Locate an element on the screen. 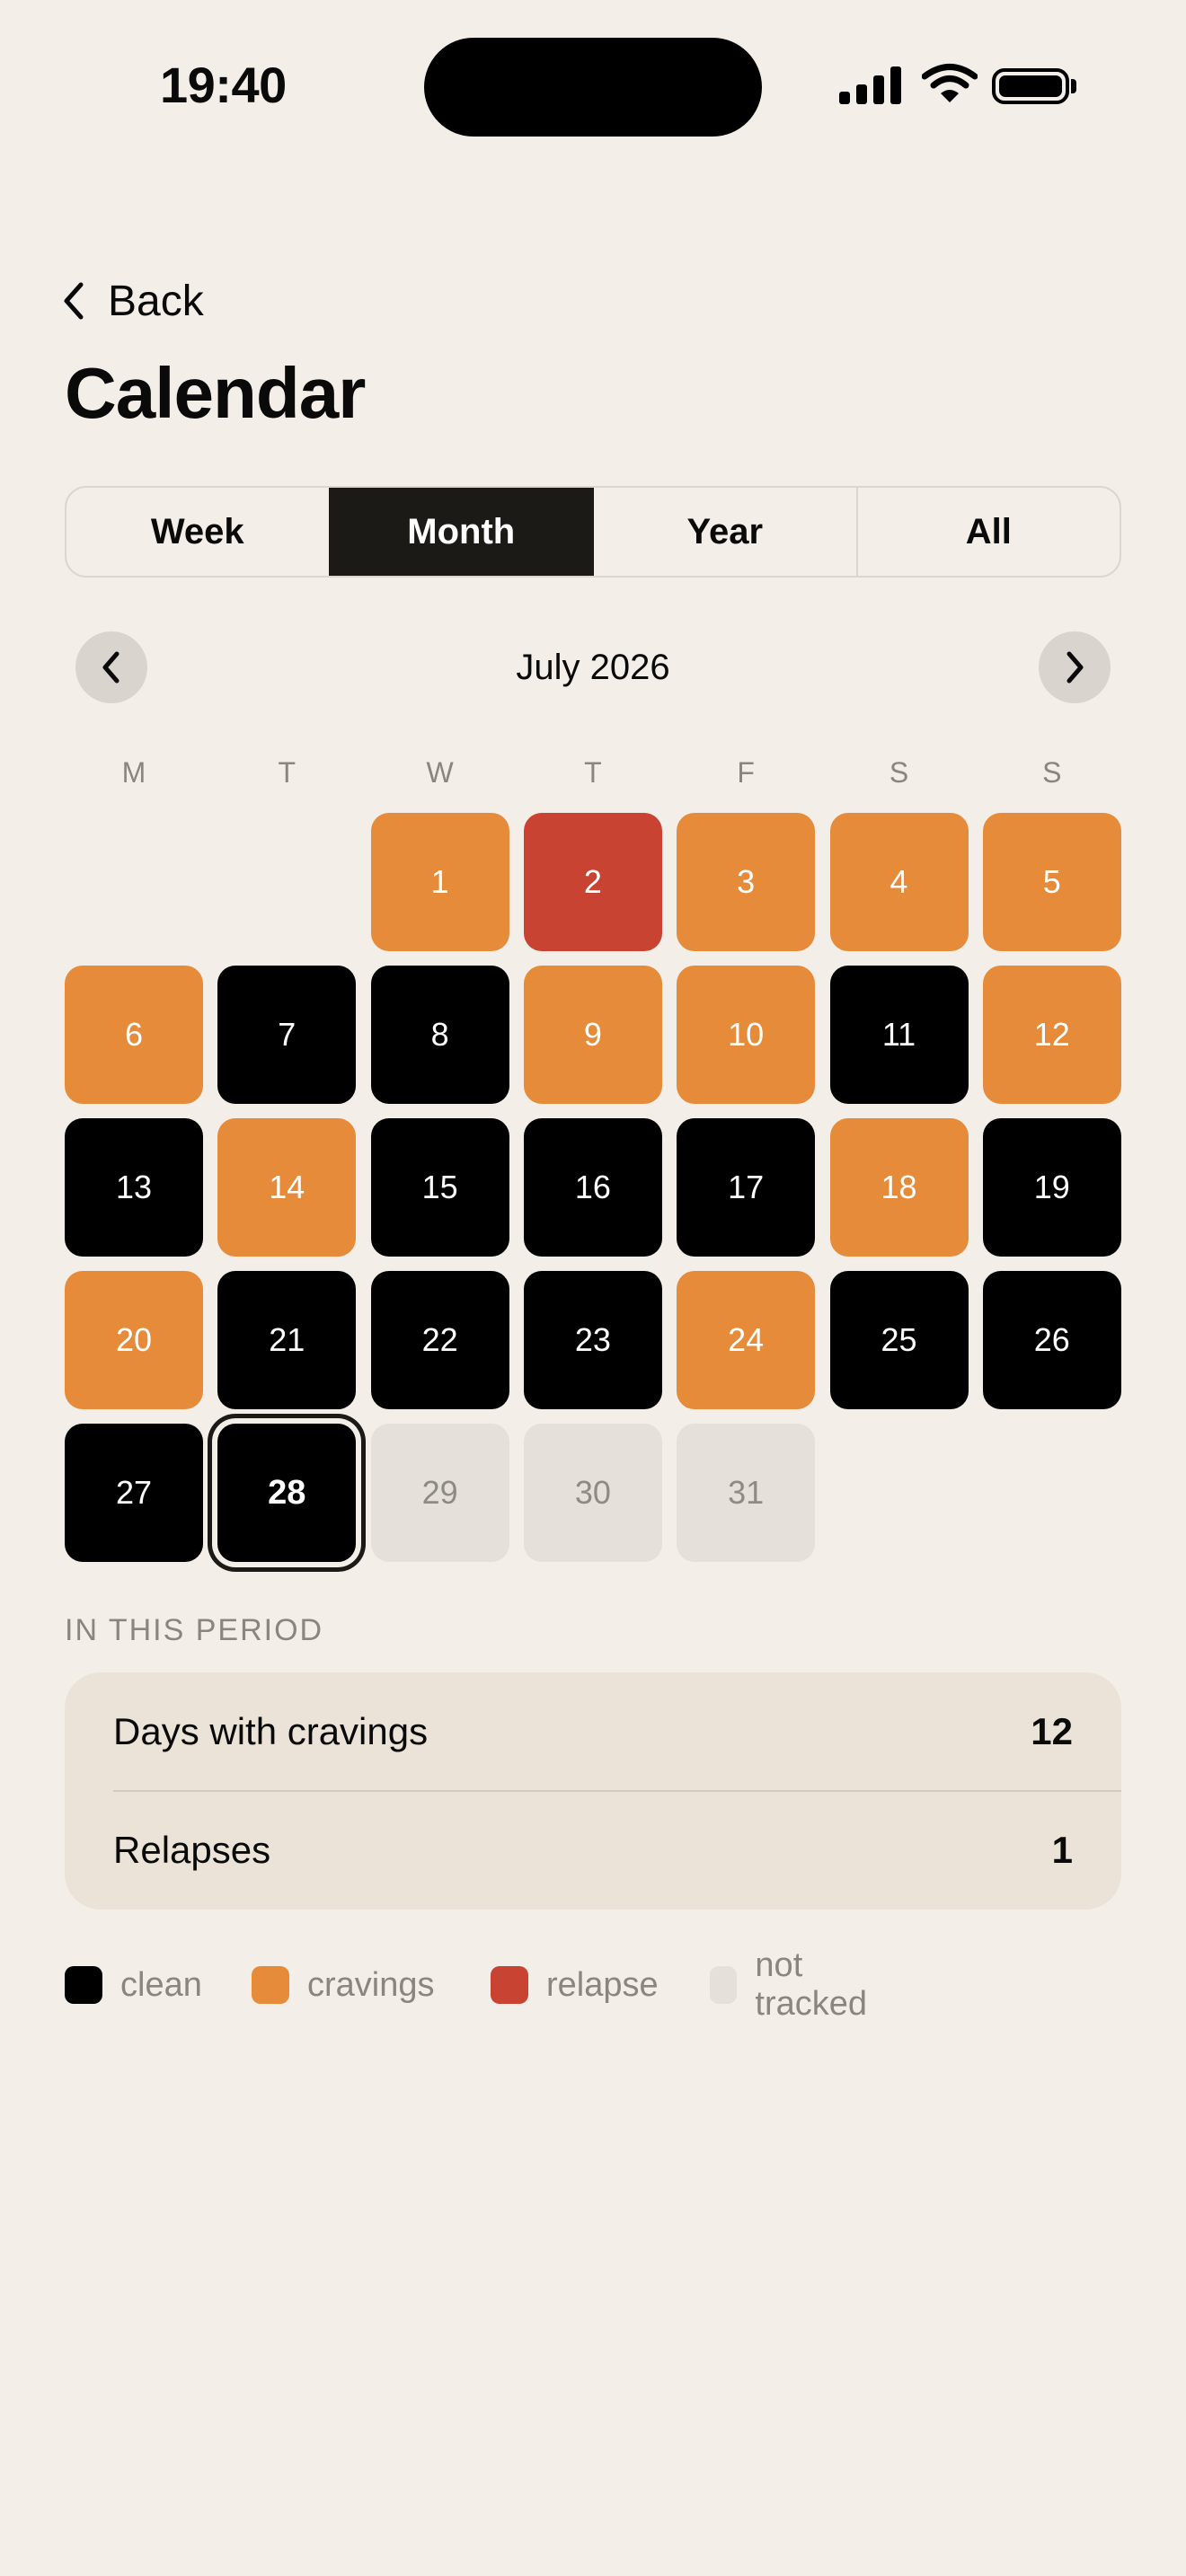 The height and width of the screenshot is (2576, 1186). calendar-day-27: 27 is located at coordinates (134, 1493).